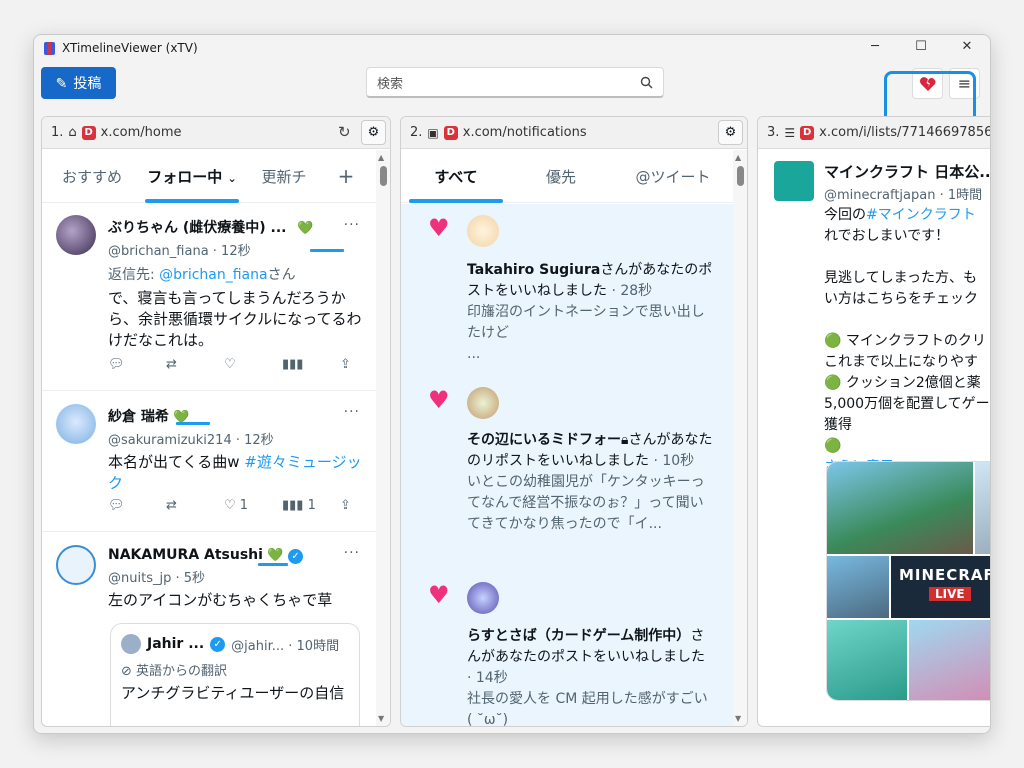 The width and height of the screenshot is (1024, 768). I want to click on post-actions: 💬︎ ⇄ ♡ 1 ▮▮▮ 1 ⇪, so click(238, 505).